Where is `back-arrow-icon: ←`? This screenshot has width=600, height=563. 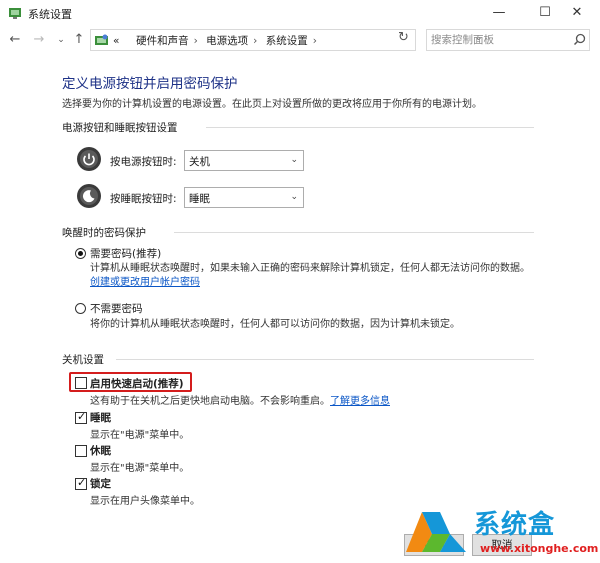 back-arrow-icon: ← is located at coordinates (15, 40).